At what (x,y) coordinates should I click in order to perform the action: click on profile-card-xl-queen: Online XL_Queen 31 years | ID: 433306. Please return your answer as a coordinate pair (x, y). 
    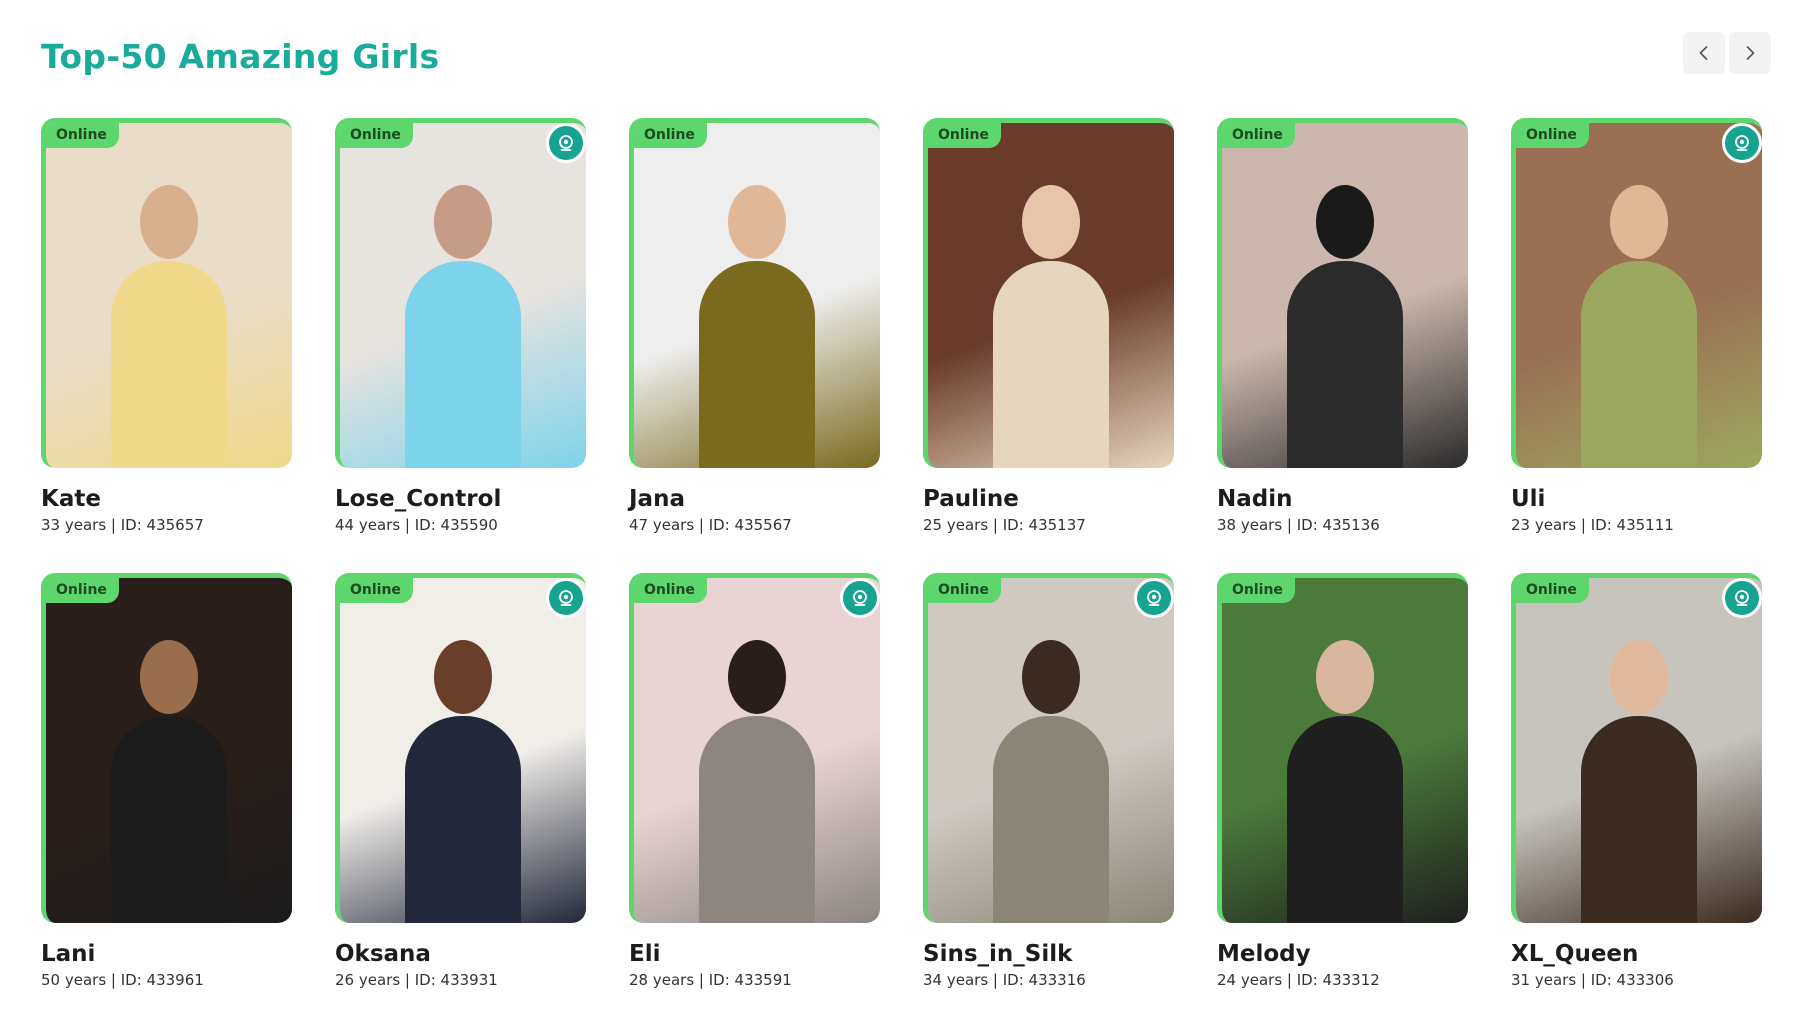
    Looking at the image, I should click on (1636, 781).